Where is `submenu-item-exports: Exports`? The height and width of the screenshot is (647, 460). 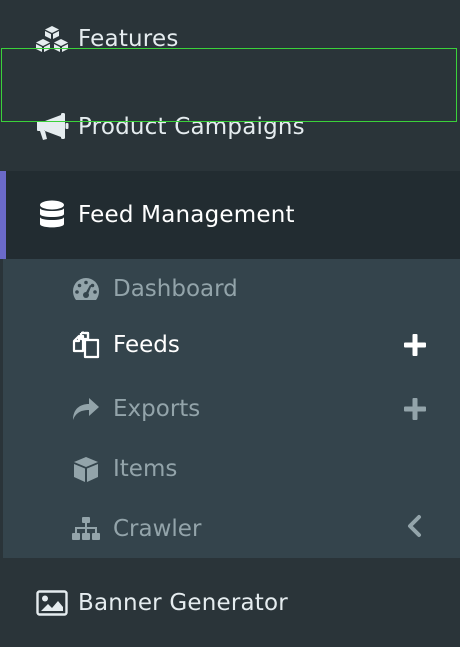
submenu-item-exports: Exports is located at coordinates (230, 409).